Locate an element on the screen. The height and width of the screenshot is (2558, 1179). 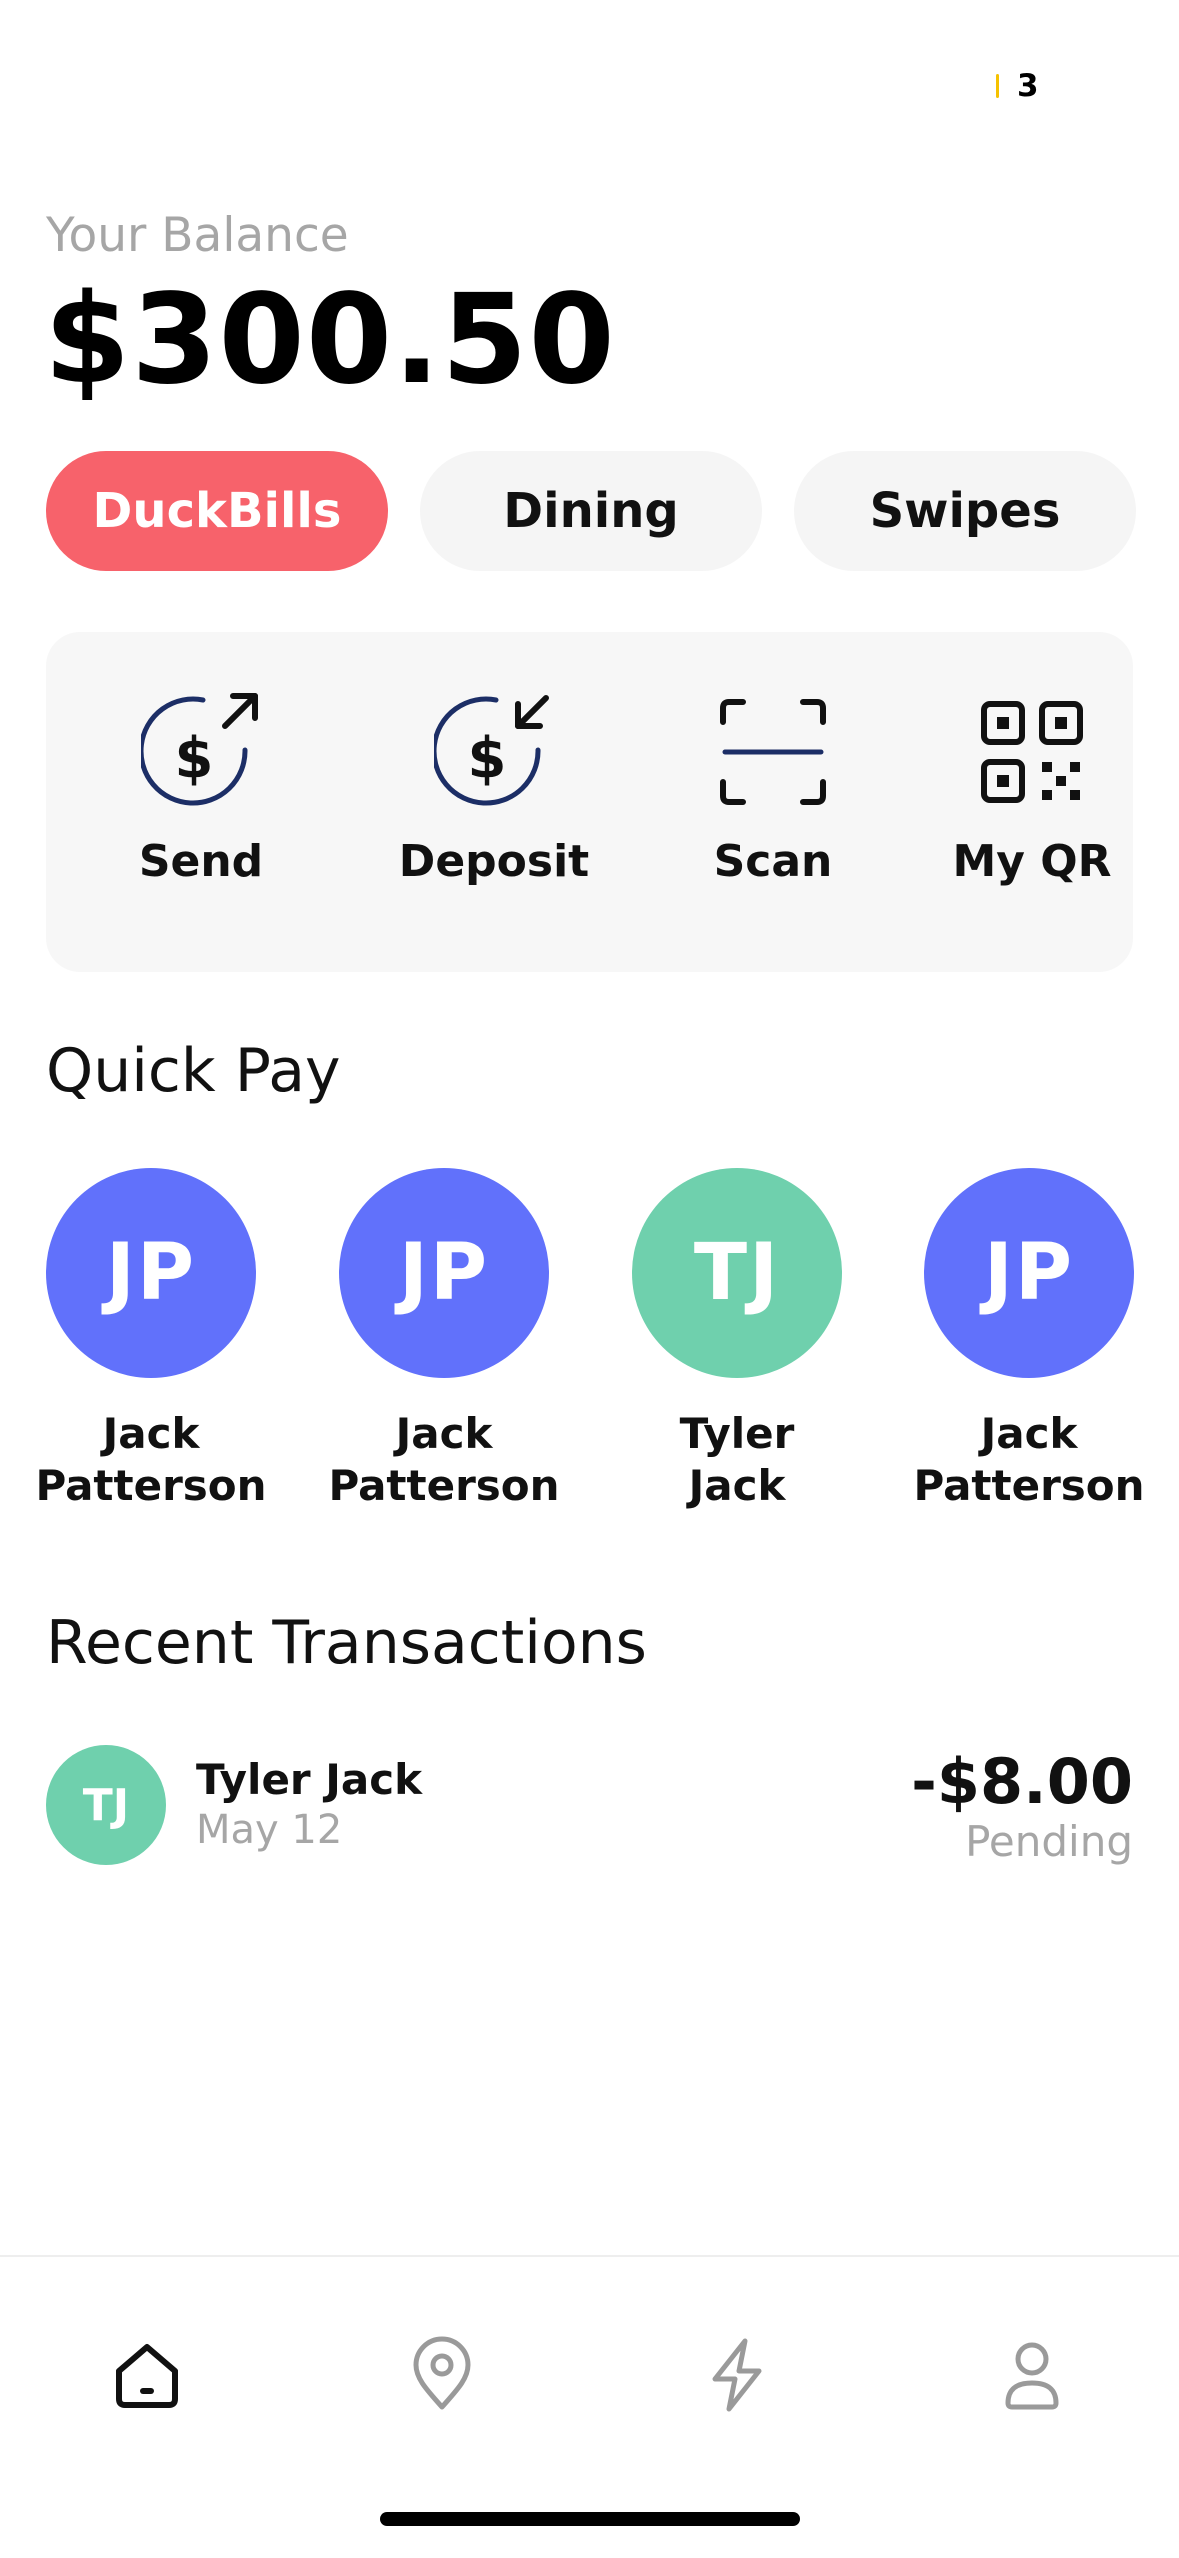
nav-activity is located at coordinates (737, 2377).